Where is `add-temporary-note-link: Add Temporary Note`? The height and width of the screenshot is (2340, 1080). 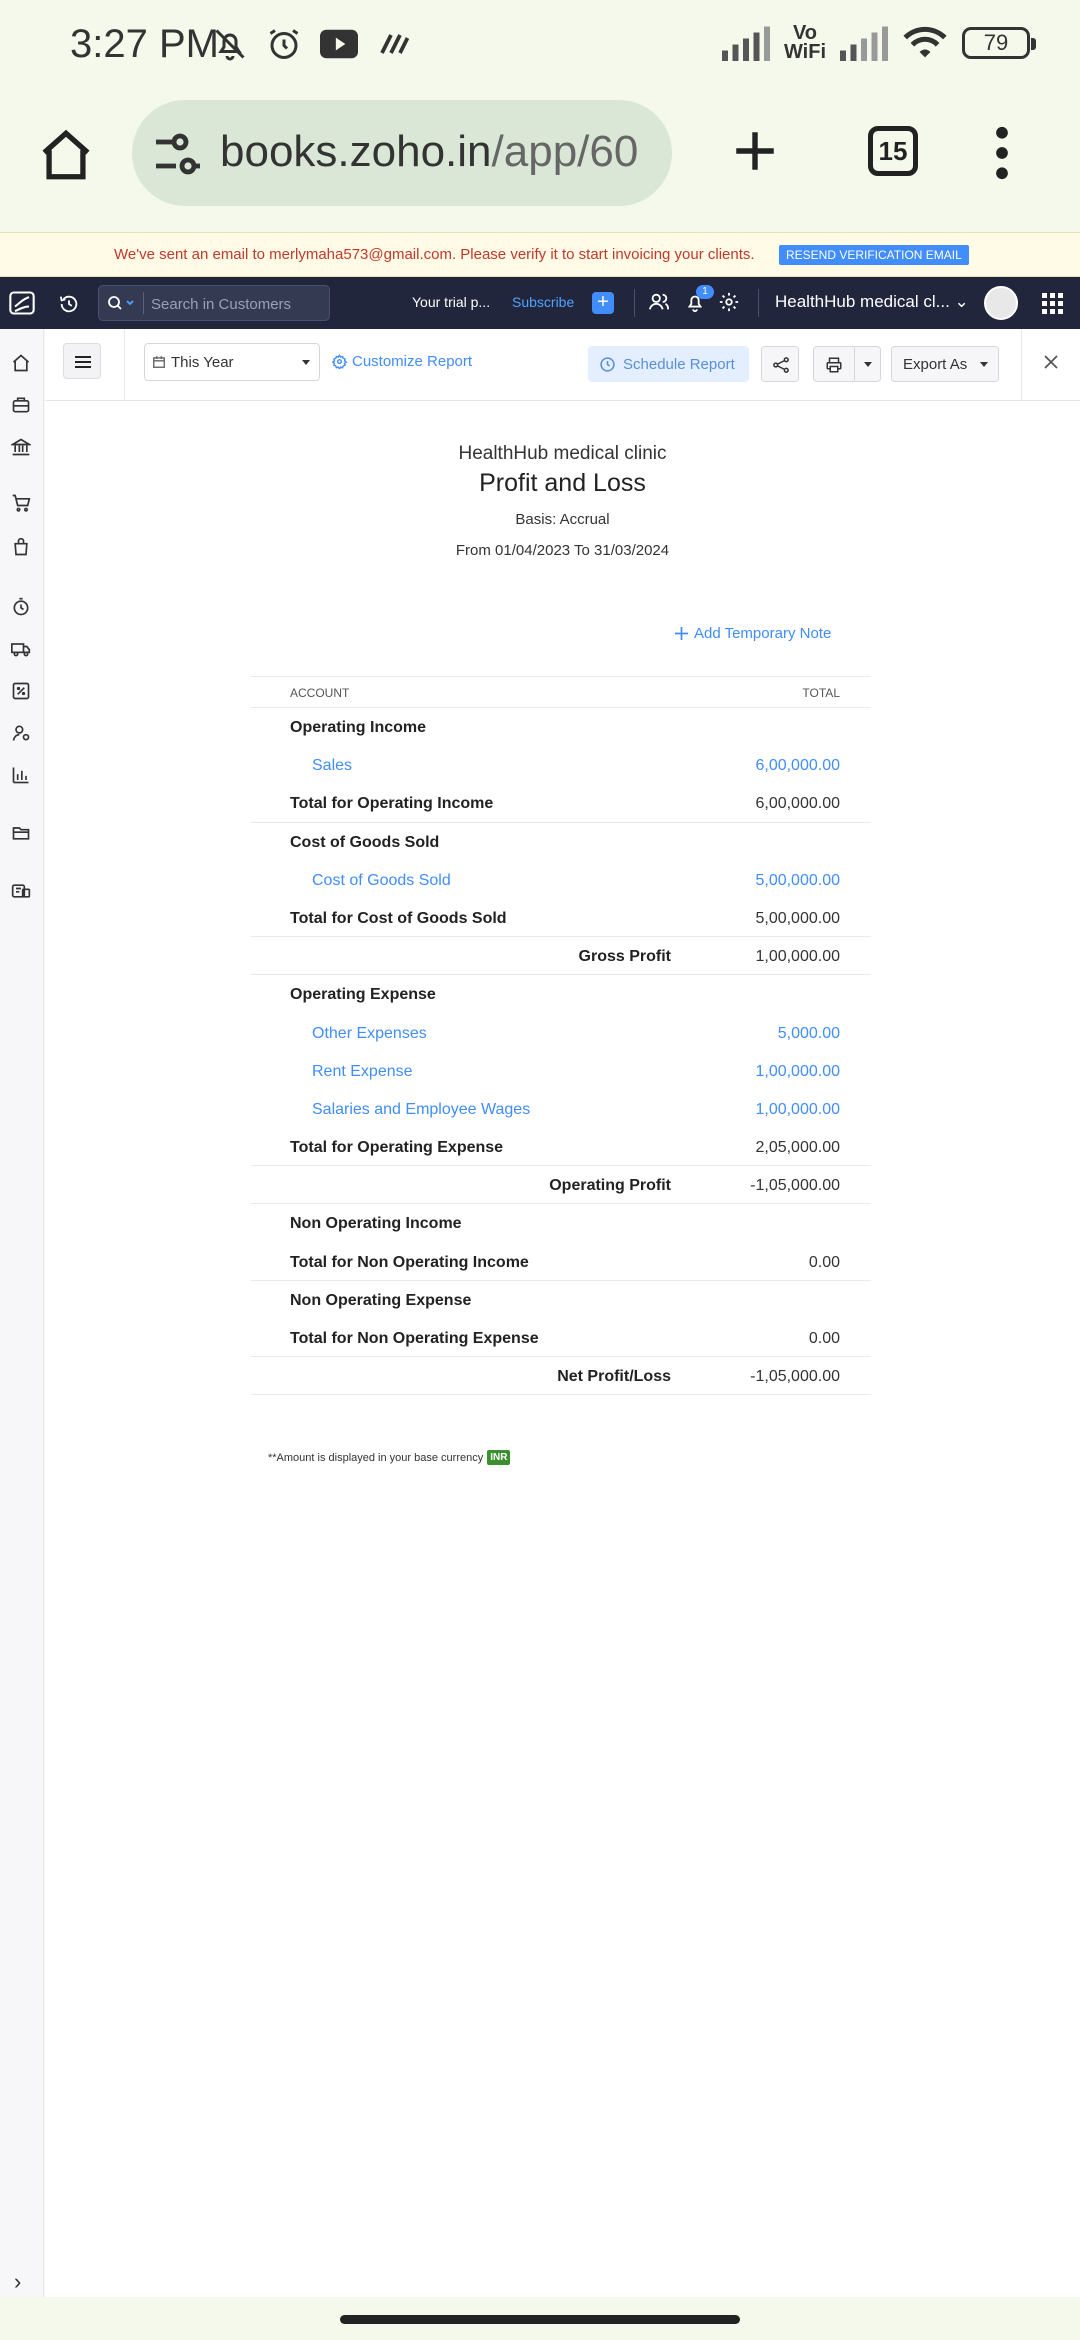
add-temporary-note-link: Add Temporary Note is located at coordinates (753, 633).